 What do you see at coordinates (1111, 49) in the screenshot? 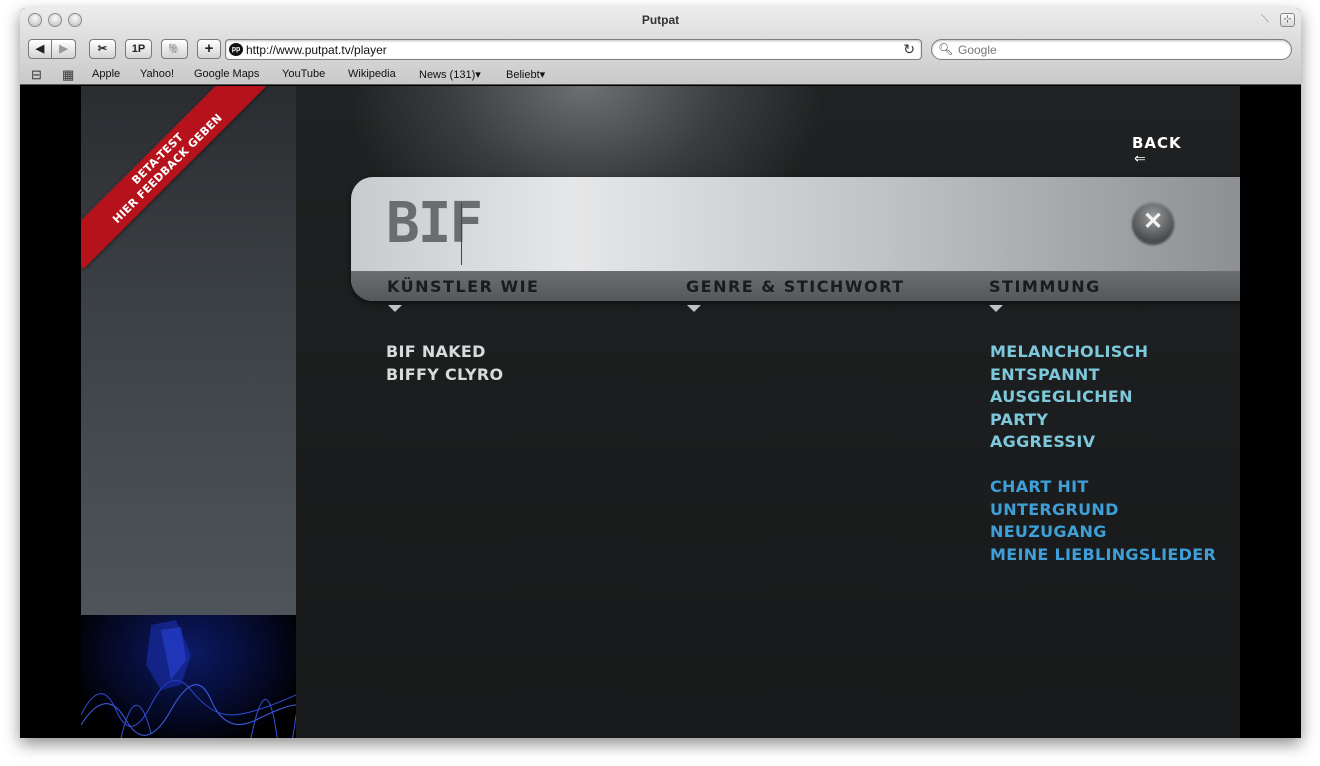
I see `search-field: 🔍︎ Google` at bounding box center [1111, 49].